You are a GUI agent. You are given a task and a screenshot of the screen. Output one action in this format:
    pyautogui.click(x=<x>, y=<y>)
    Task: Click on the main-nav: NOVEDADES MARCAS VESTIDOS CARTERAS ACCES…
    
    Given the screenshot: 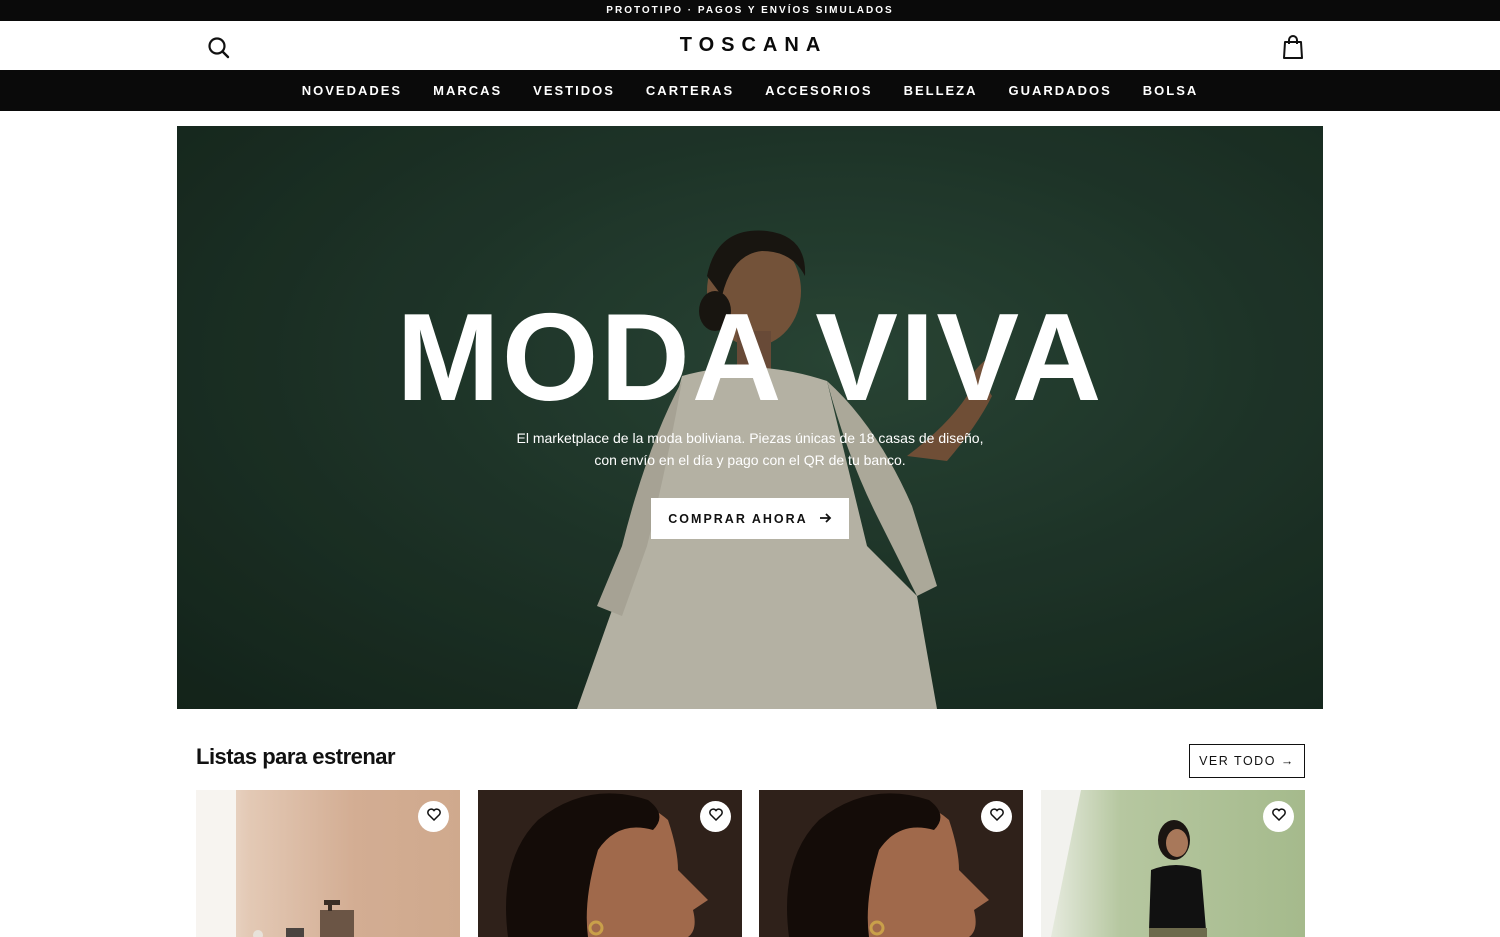 What is the action you would take?
    pyautogui.click(x=750, y=90)
    